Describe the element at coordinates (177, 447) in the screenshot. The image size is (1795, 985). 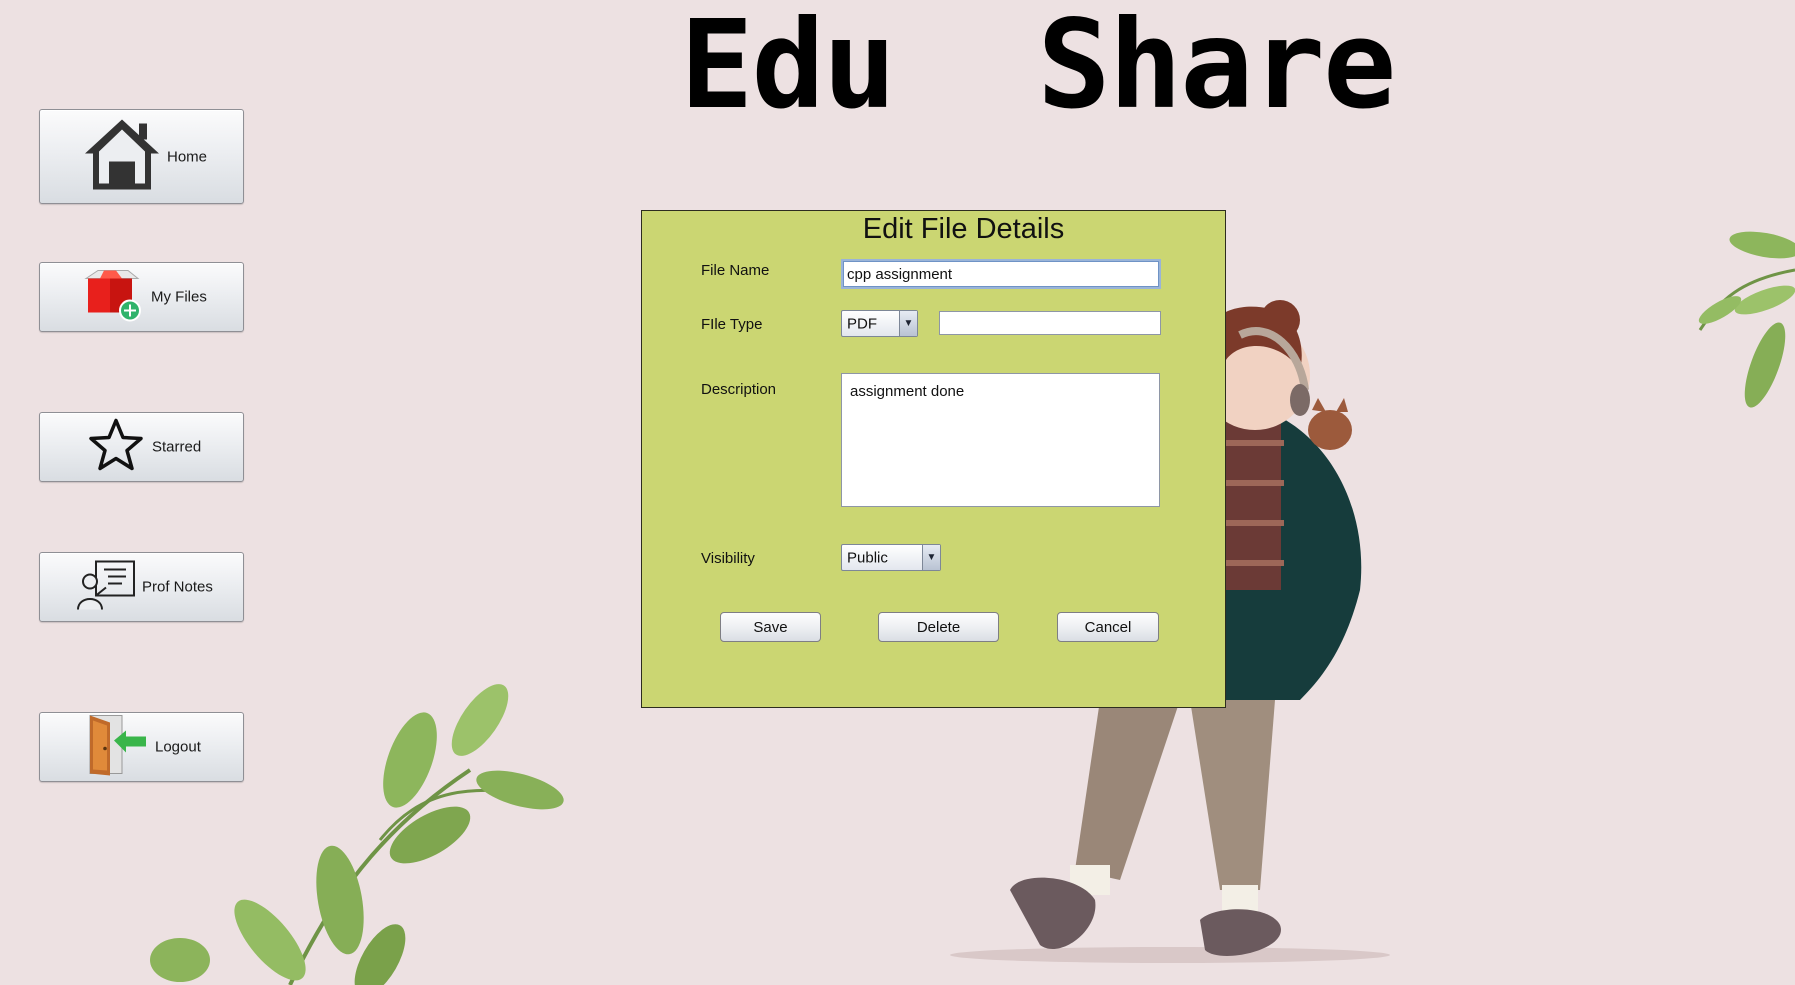
I see `sidebar-item-label: Starred` at that location.